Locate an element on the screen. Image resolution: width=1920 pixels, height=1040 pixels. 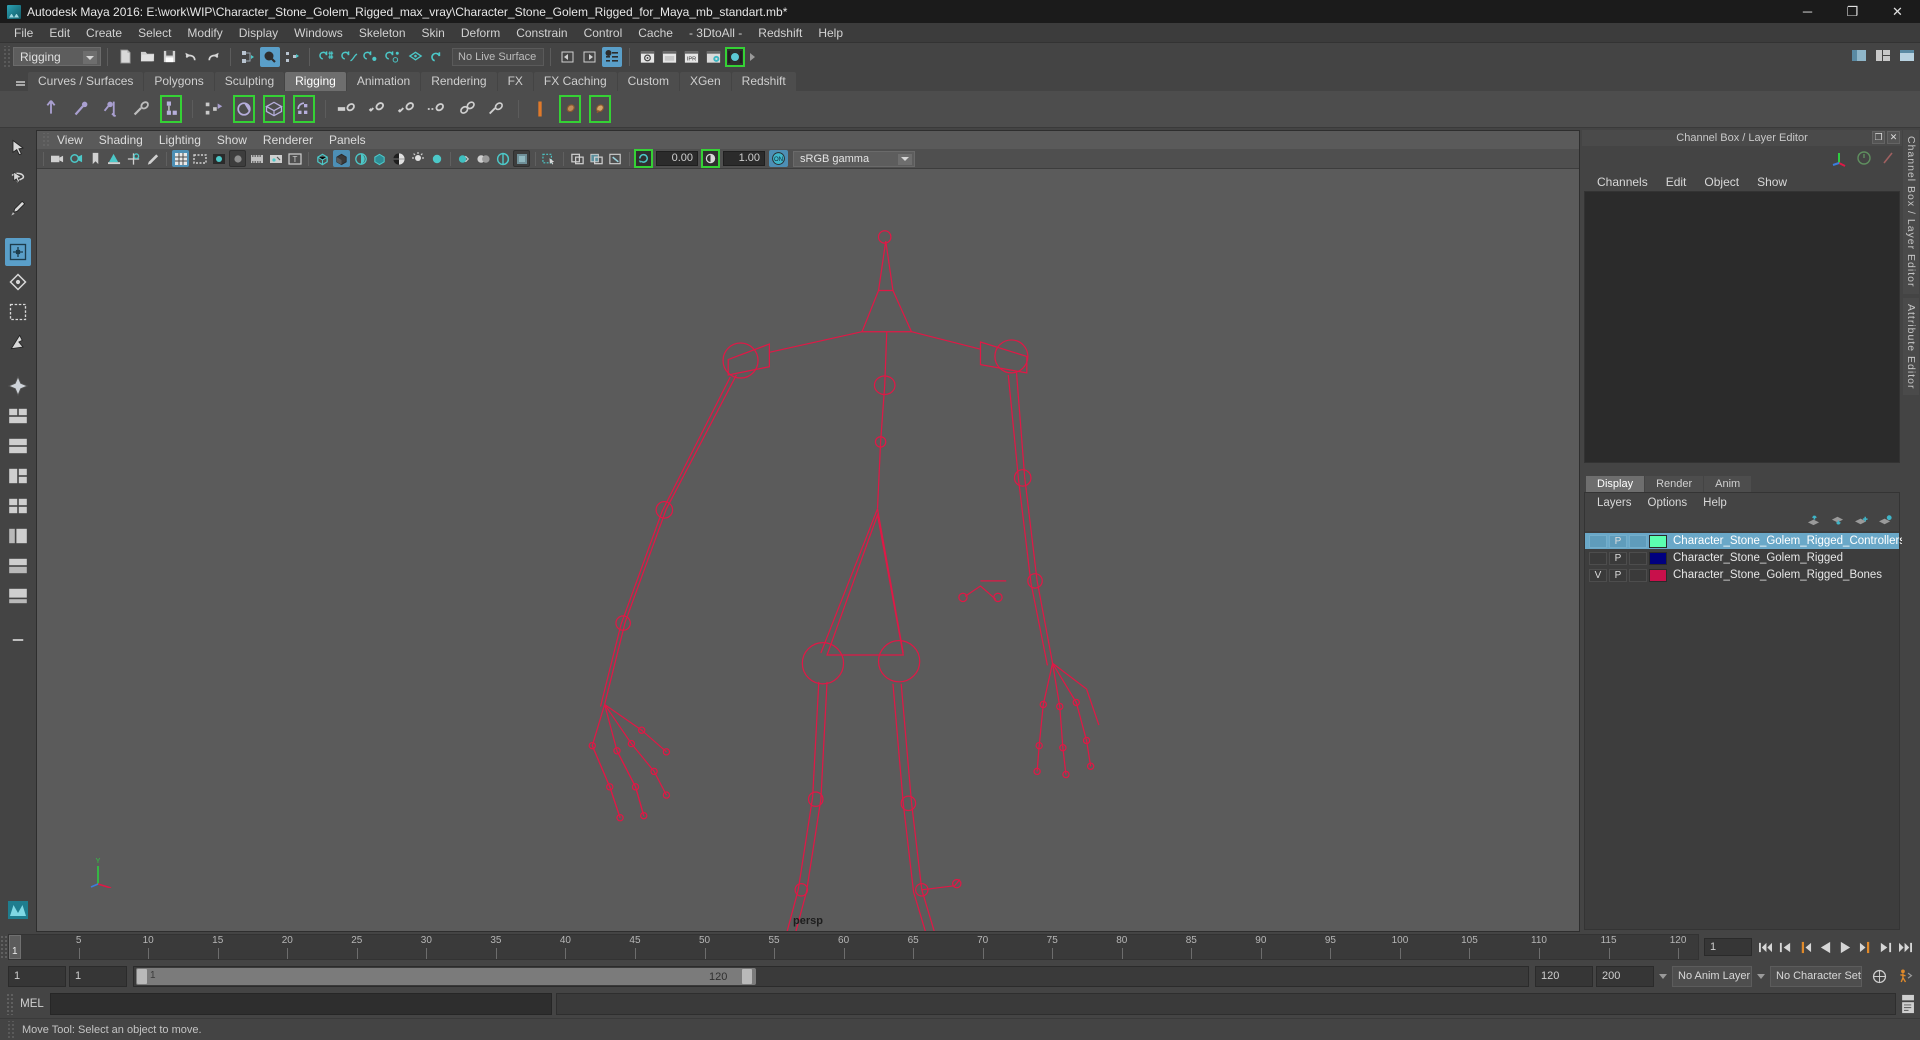
mirror-joint-icon is located at coordinates (111, 109).